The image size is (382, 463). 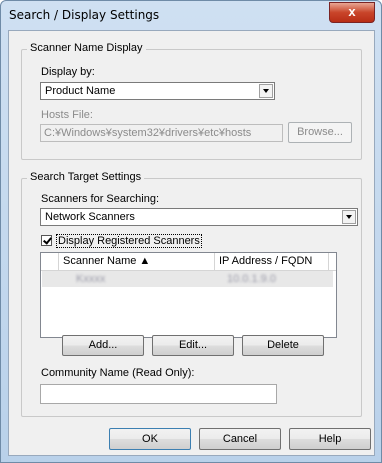 I want to click on delete-label: Delete, so click(x=283, y=345).